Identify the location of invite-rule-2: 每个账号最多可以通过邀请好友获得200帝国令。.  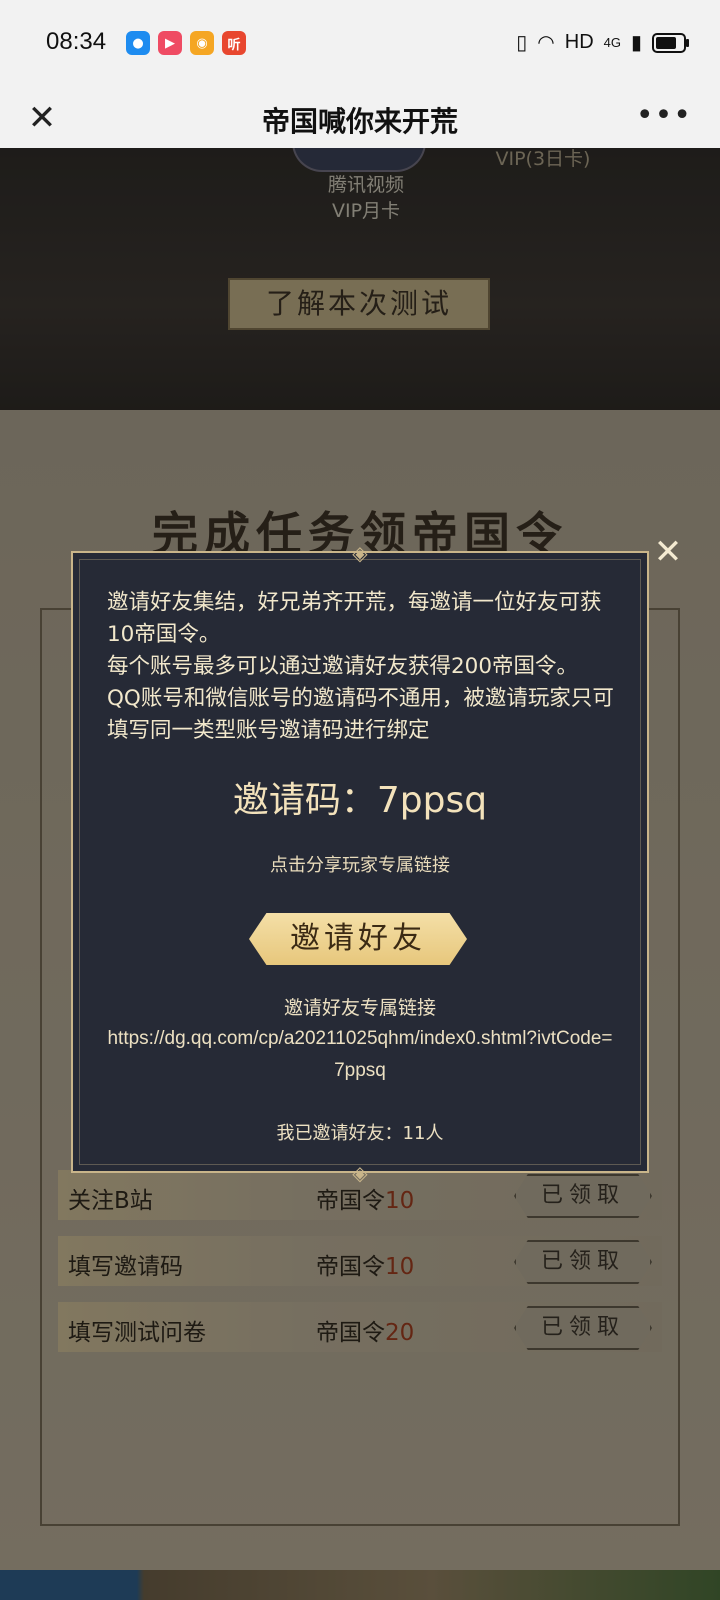
(343, 666).